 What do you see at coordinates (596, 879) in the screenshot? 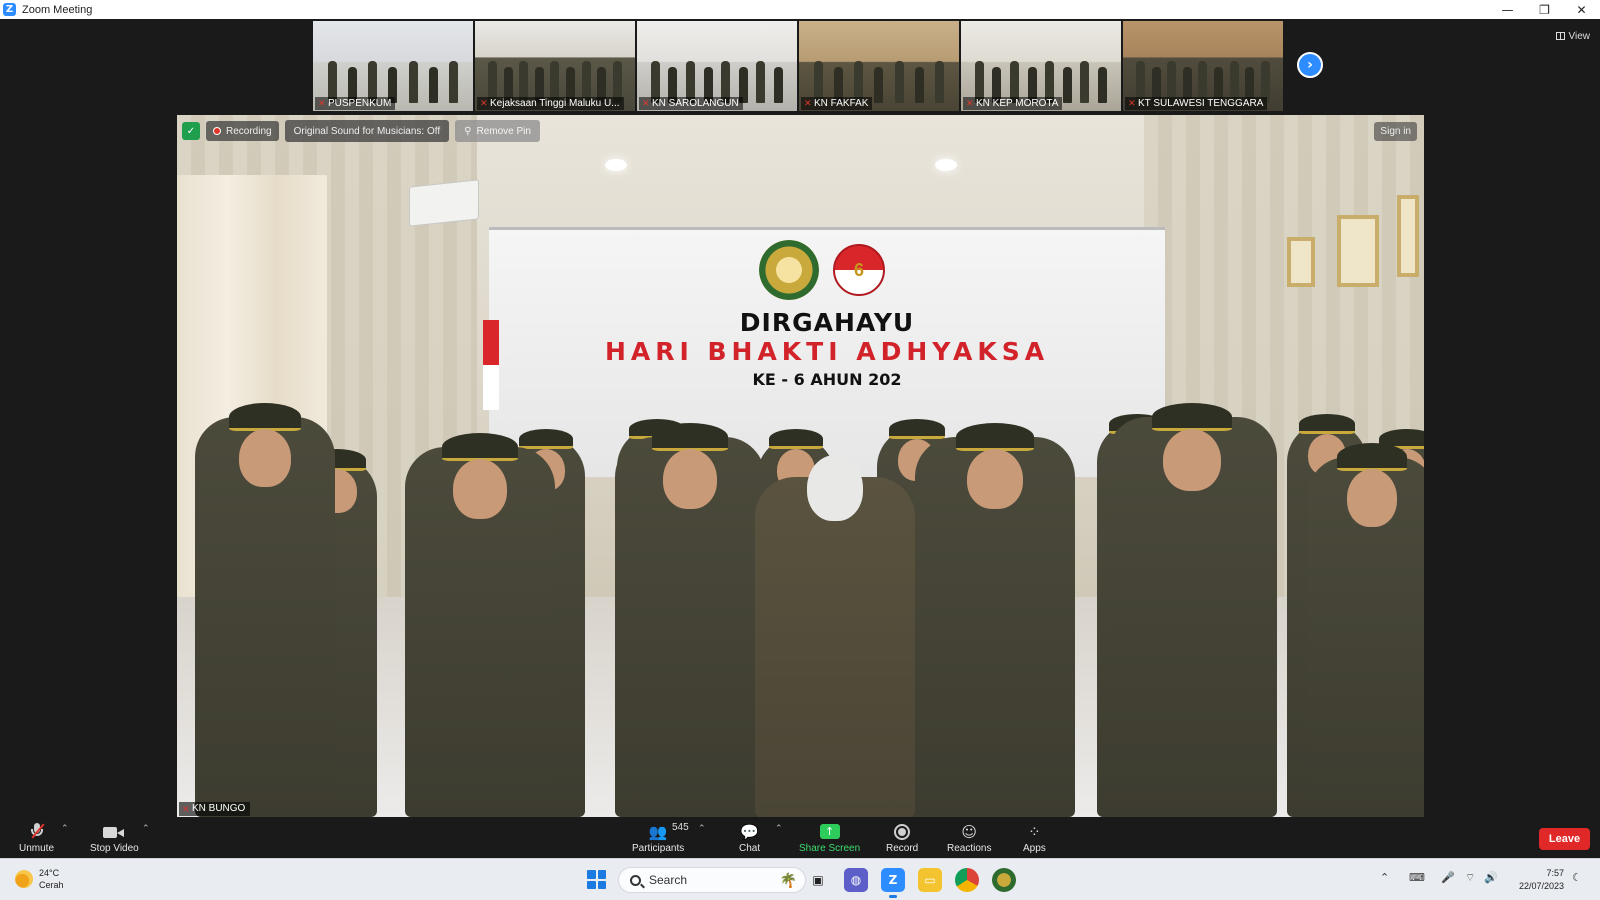
I see `windows-start-button` at bounding box center [596, 879].